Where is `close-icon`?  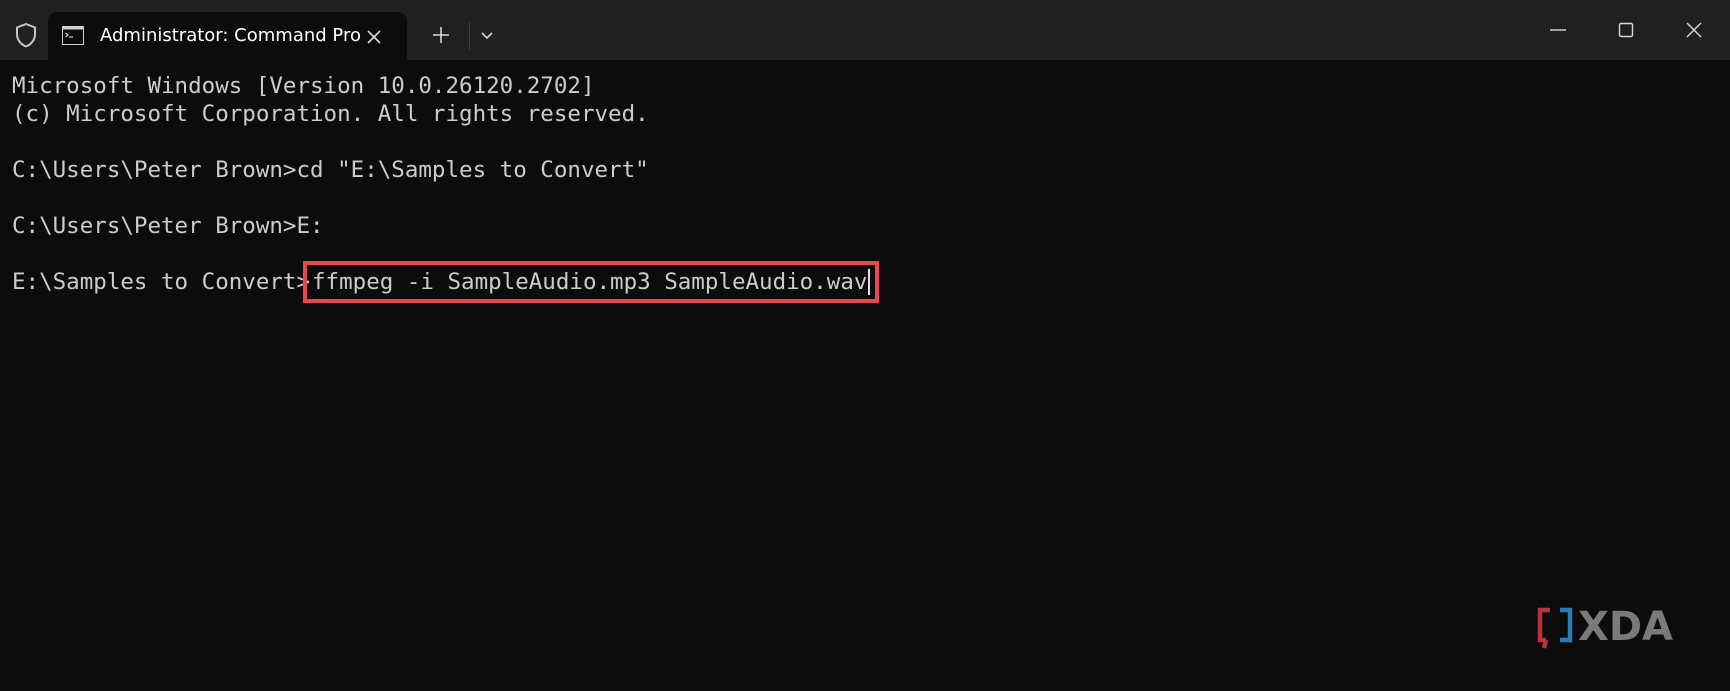 close-icon is located at coordinates (1694, 30).